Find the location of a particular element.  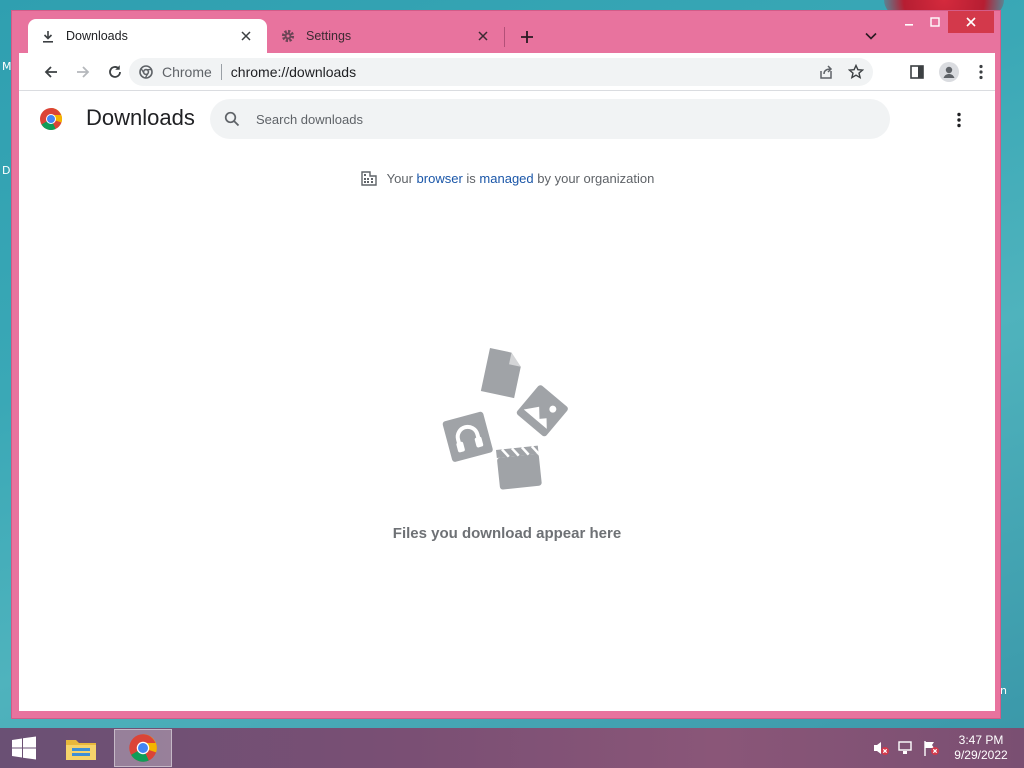

desktop-icon-label-fragment: D is located at coordinates (6, 170).